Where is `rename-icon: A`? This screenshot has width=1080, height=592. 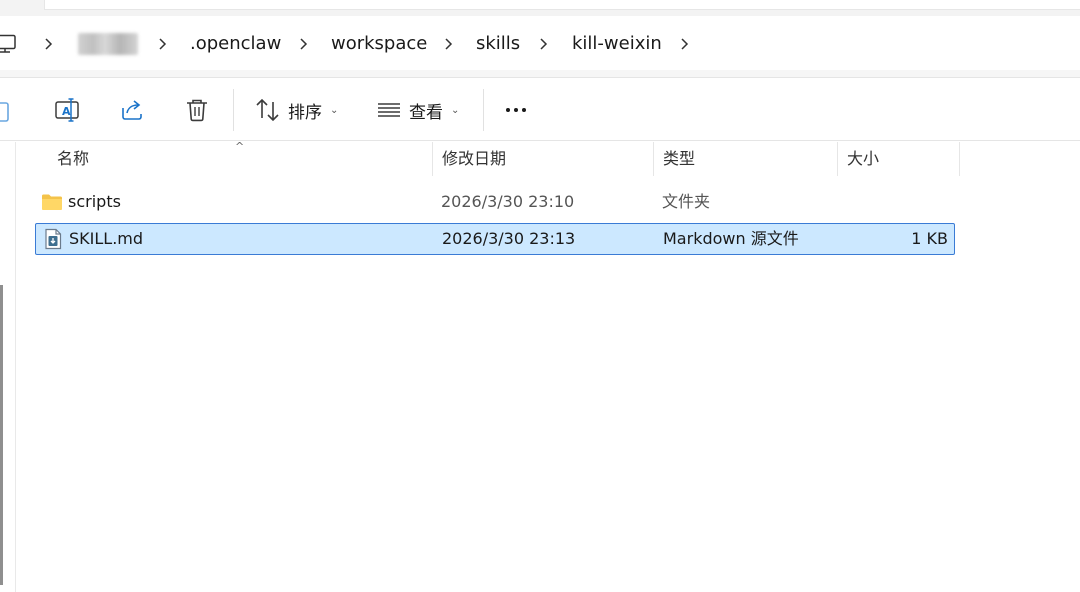 rename-icon: A is located at coordinates (67, 110).